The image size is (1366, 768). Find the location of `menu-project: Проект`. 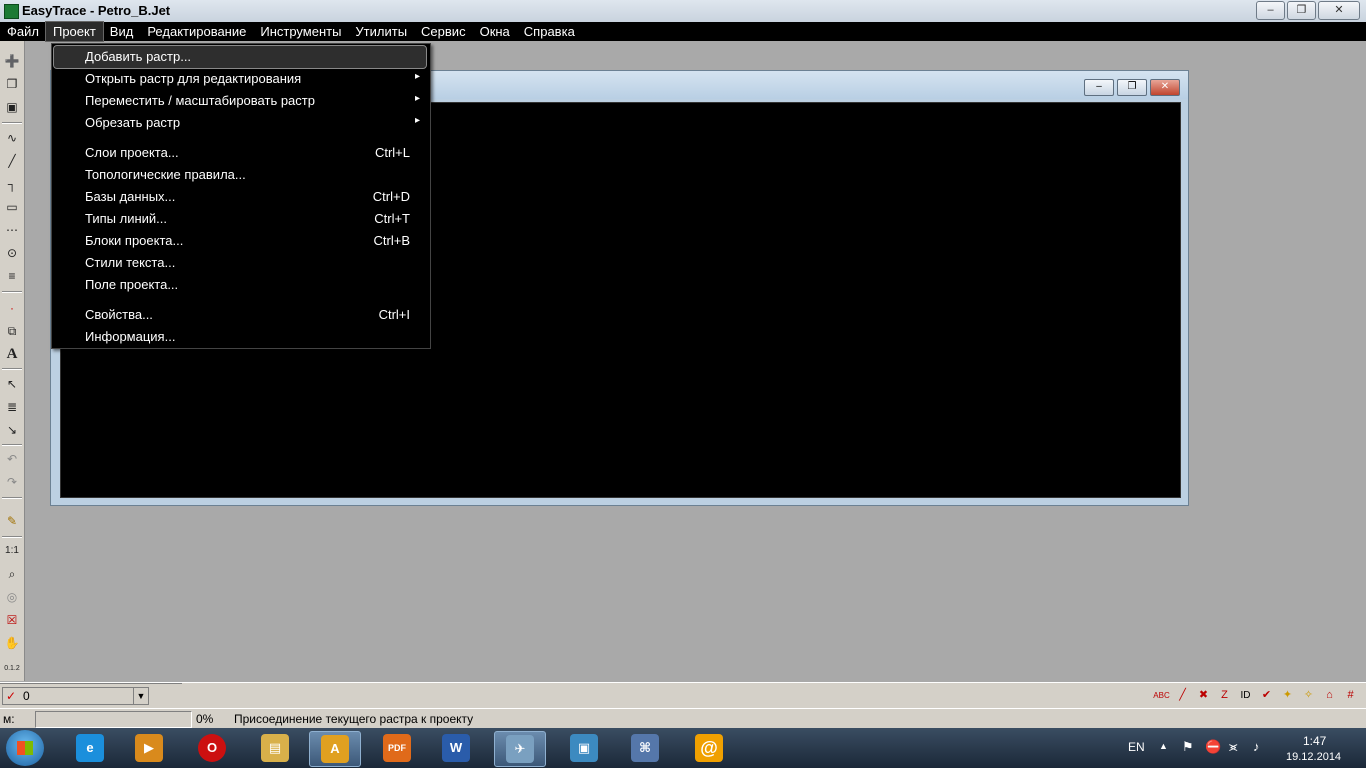

menu-project: Проект is located at coordinates (74, 31).